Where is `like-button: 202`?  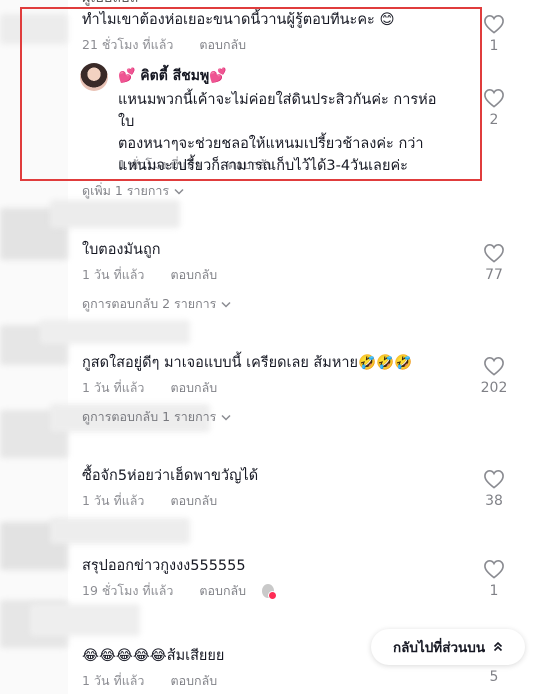
like-button: 202 is located at coordinates (494, 376).